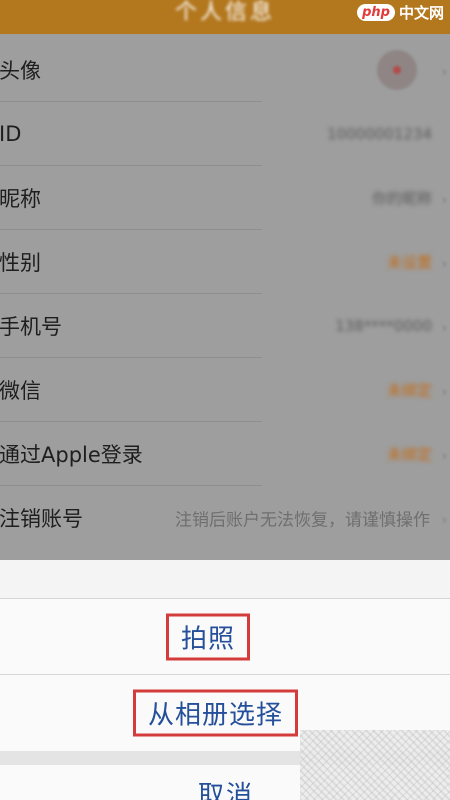  What do you see at coordinates (401, 198) in the screenshot?
I see `row-value-nickname: 你的昵称` at bounding box center [401, 198].